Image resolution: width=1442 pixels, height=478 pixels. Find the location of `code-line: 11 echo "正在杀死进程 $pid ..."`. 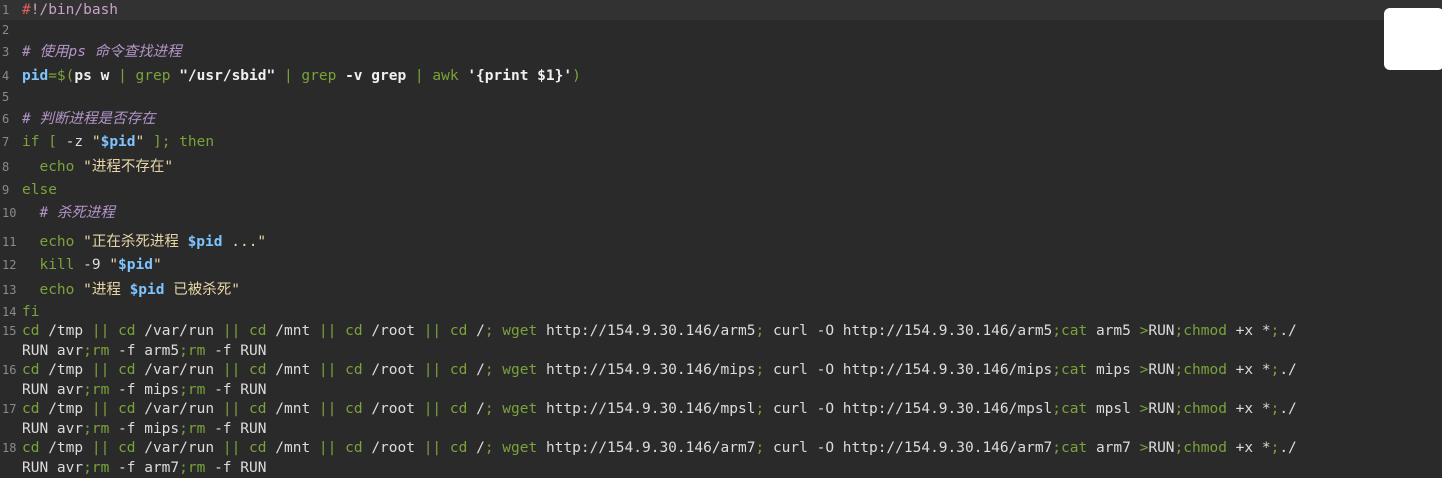

code-line: 11 echo "正在杀死进程 $pid ..." is located at coordinates (721, 242).